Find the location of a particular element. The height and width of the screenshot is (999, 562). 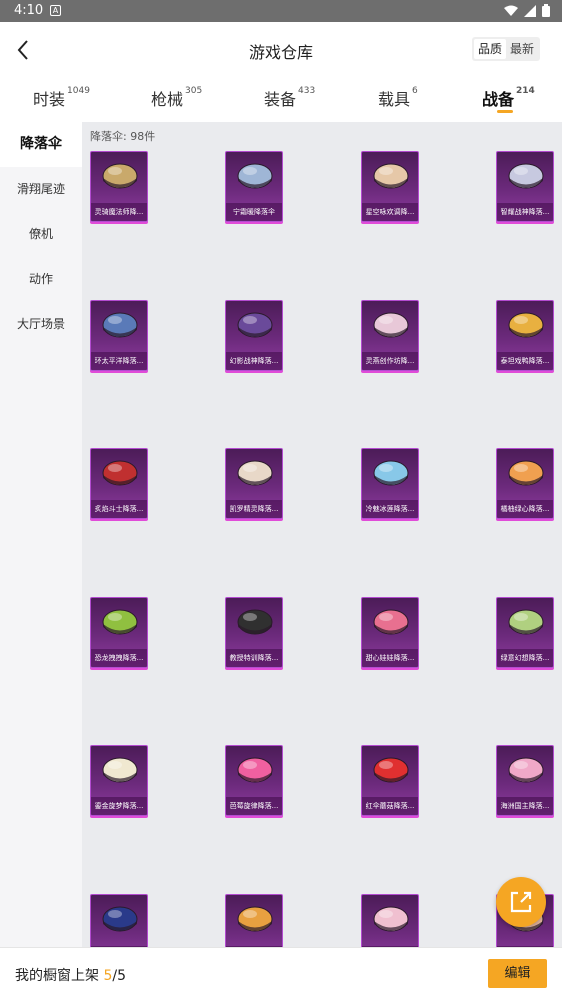

tab-equipment: 装备 433 is located at coordinates (289, 98).